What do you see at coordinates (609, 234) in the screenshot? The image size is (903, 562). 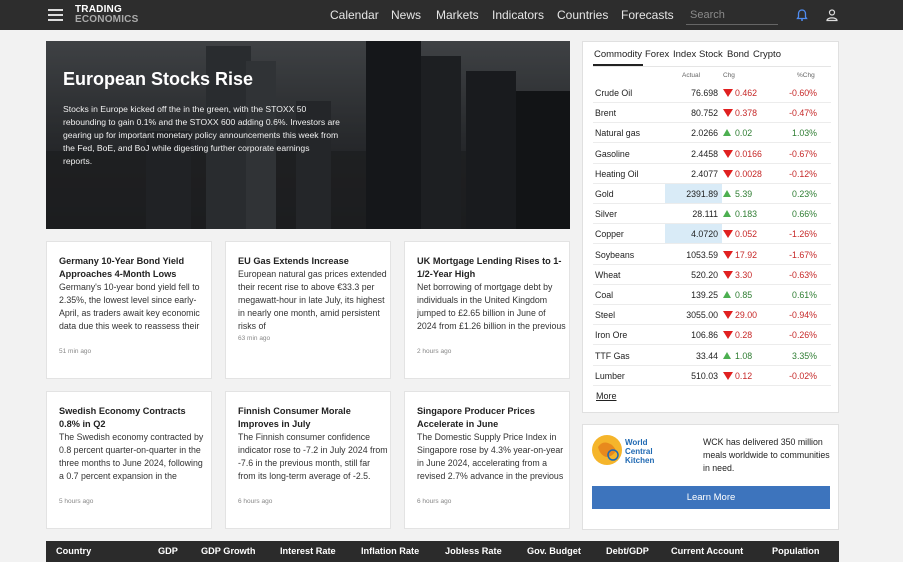 I see `commodity-name: Copper` at bounding box center [609, 234].